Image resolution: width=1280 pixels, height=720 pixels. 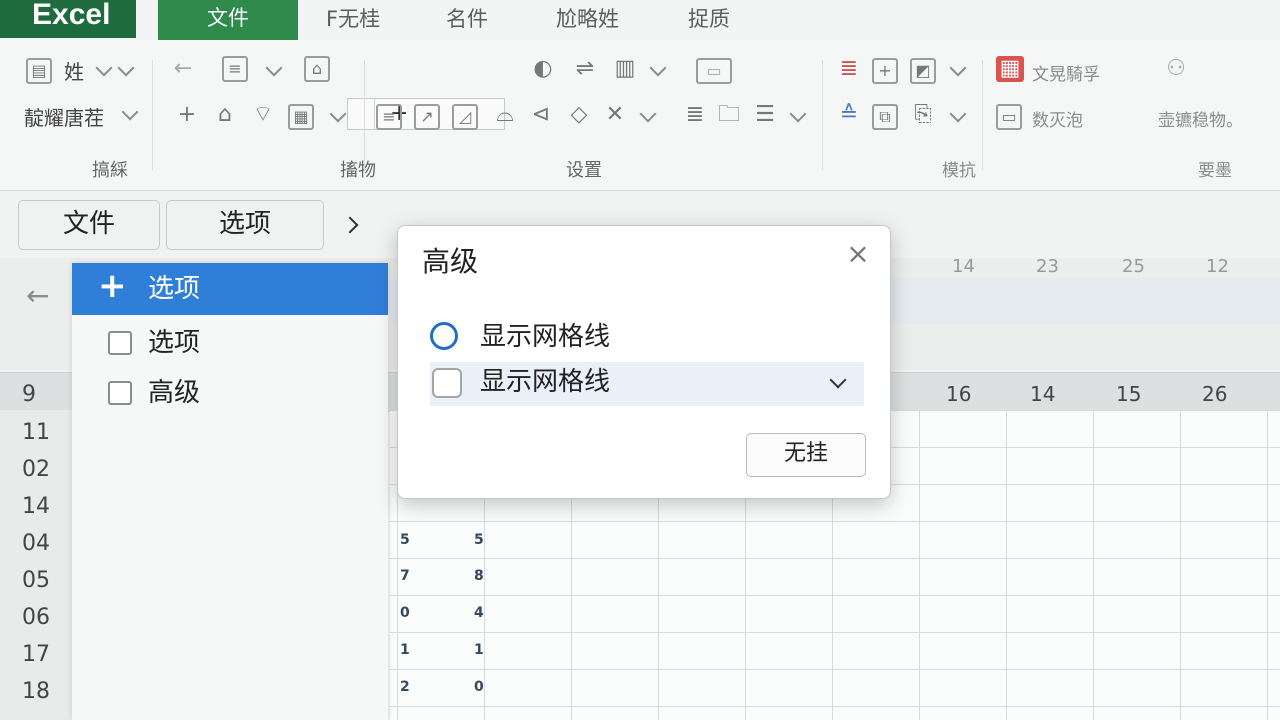 What do you see at coordinates (225, 115) in the screenshot?
I see `home-icon: ⌂` at bounding box center [225, 115].